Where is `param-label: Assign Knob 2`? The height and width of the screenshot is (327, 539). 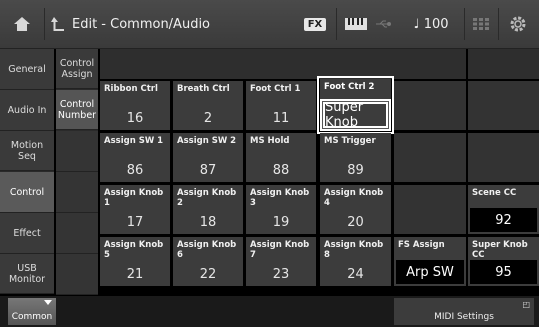
param-label: Assign Knob 2 is located at coordinates (207, 198).